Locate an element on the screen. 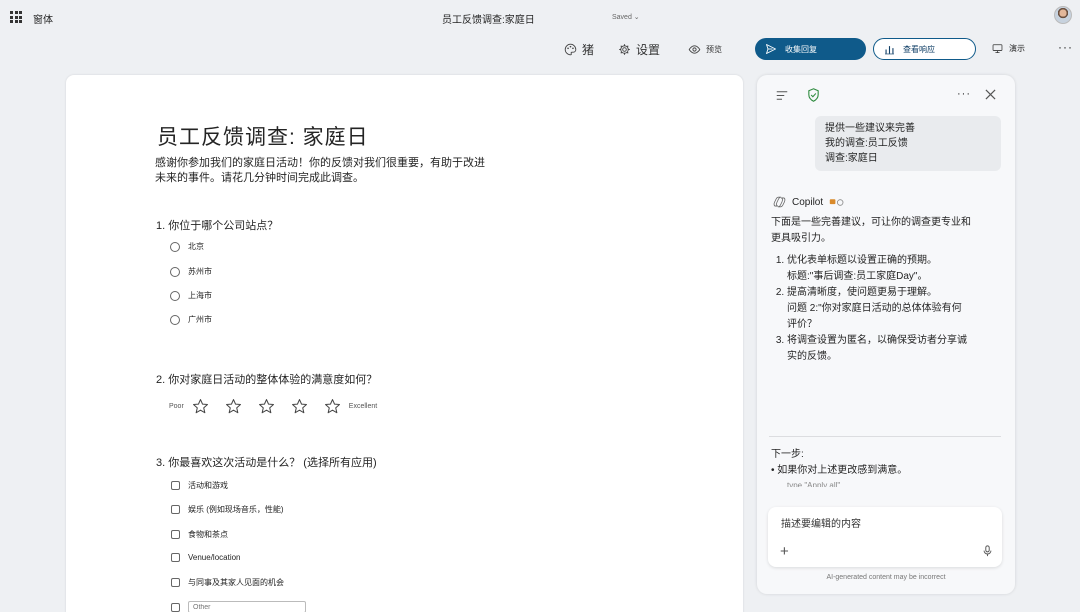 This screenshot has height=612, width=1080. q3-option: 与同事及其家人见面的机会 is located at coordinates (227, 582).